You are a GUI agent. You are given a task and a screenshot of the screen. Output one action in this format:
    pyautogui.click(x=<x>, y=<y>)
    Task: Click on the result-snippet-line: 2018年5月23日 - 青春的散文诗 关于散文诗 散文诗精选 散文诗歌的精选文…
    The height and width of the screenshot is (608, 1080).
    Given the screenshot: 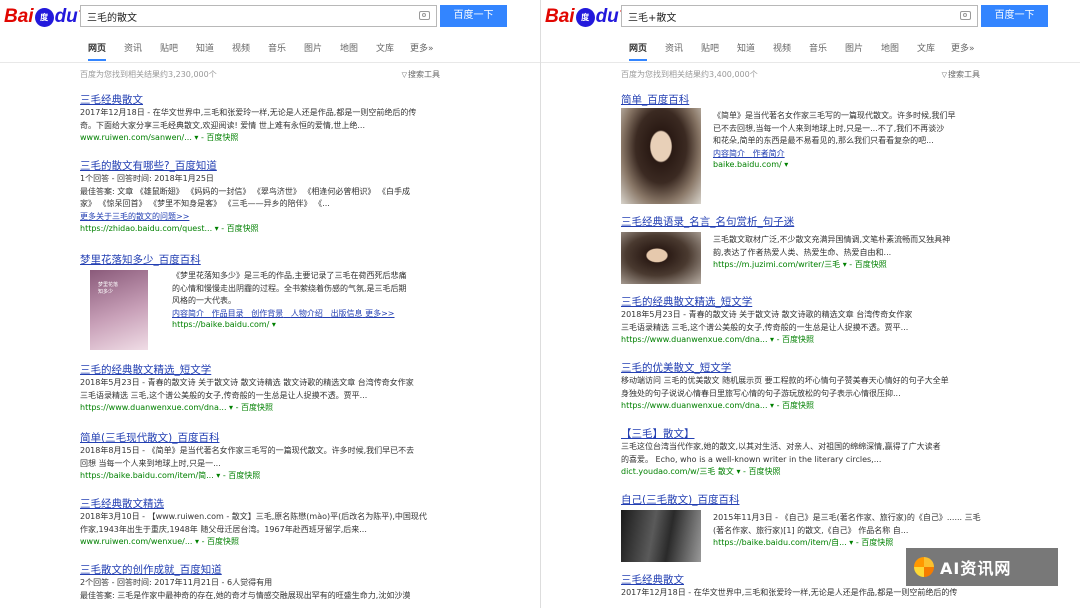 What is the action you would take?
    pyautogui.click(x=247, y=382)
    